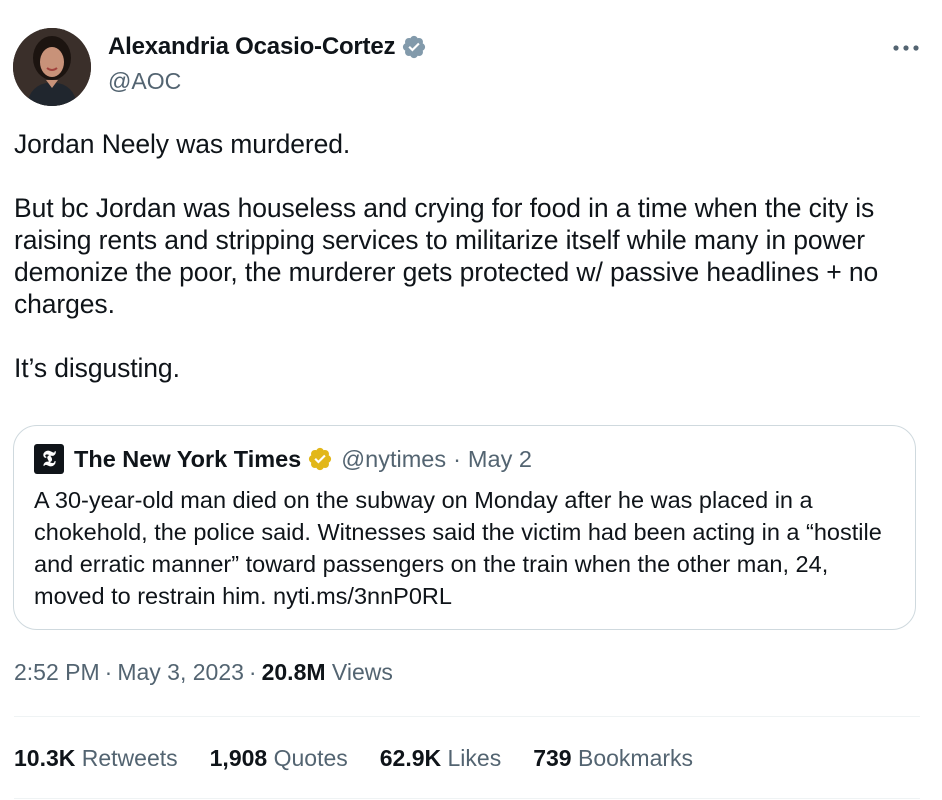 This screenshot has height=800, width=942. Describe the element at coordinates (414, 47) in the screenshot. I see `verified-badge-icon` at that location.